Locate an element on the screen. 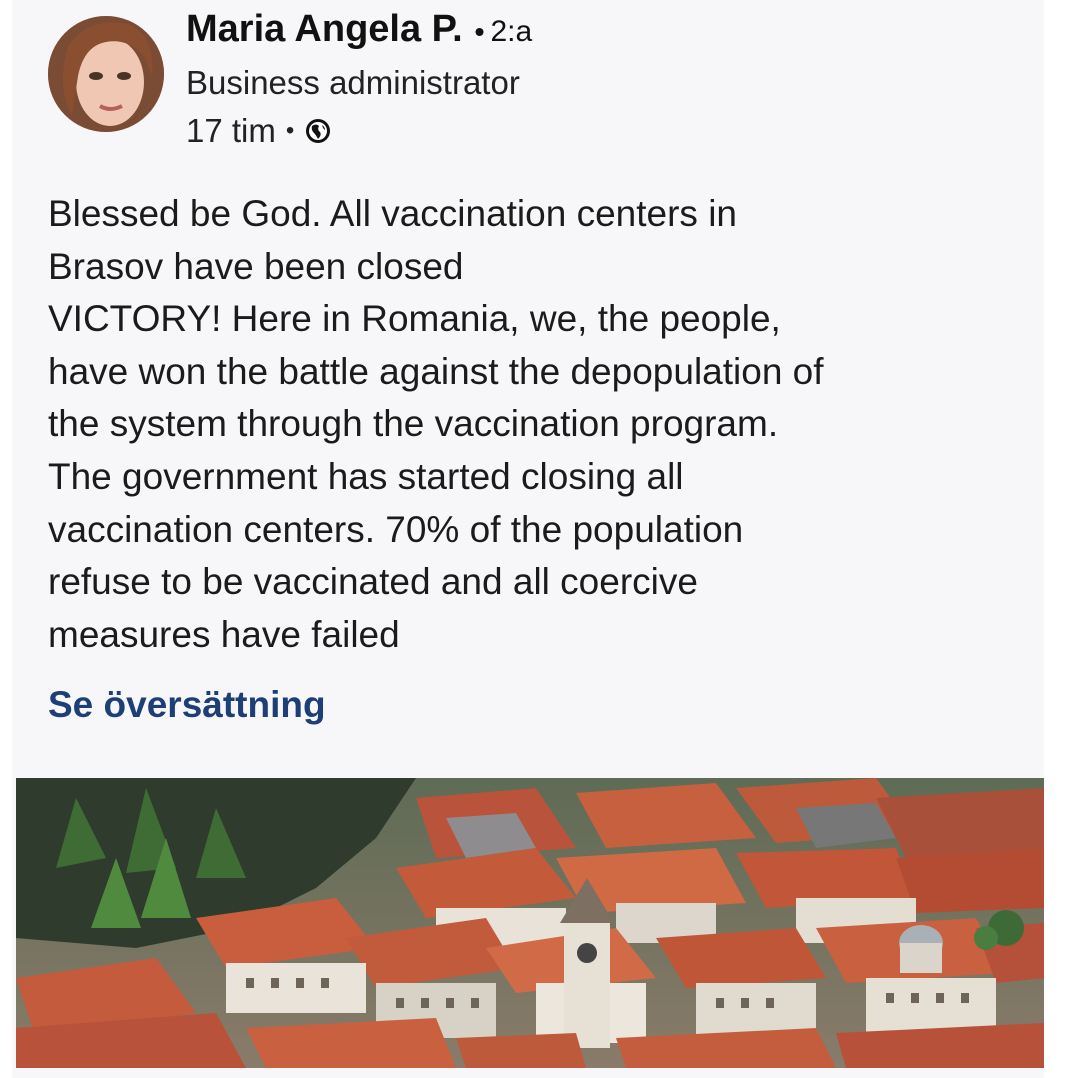 This screenshot has width=1080, height=1078. avatar-photo is located at coordinates (106, 74).